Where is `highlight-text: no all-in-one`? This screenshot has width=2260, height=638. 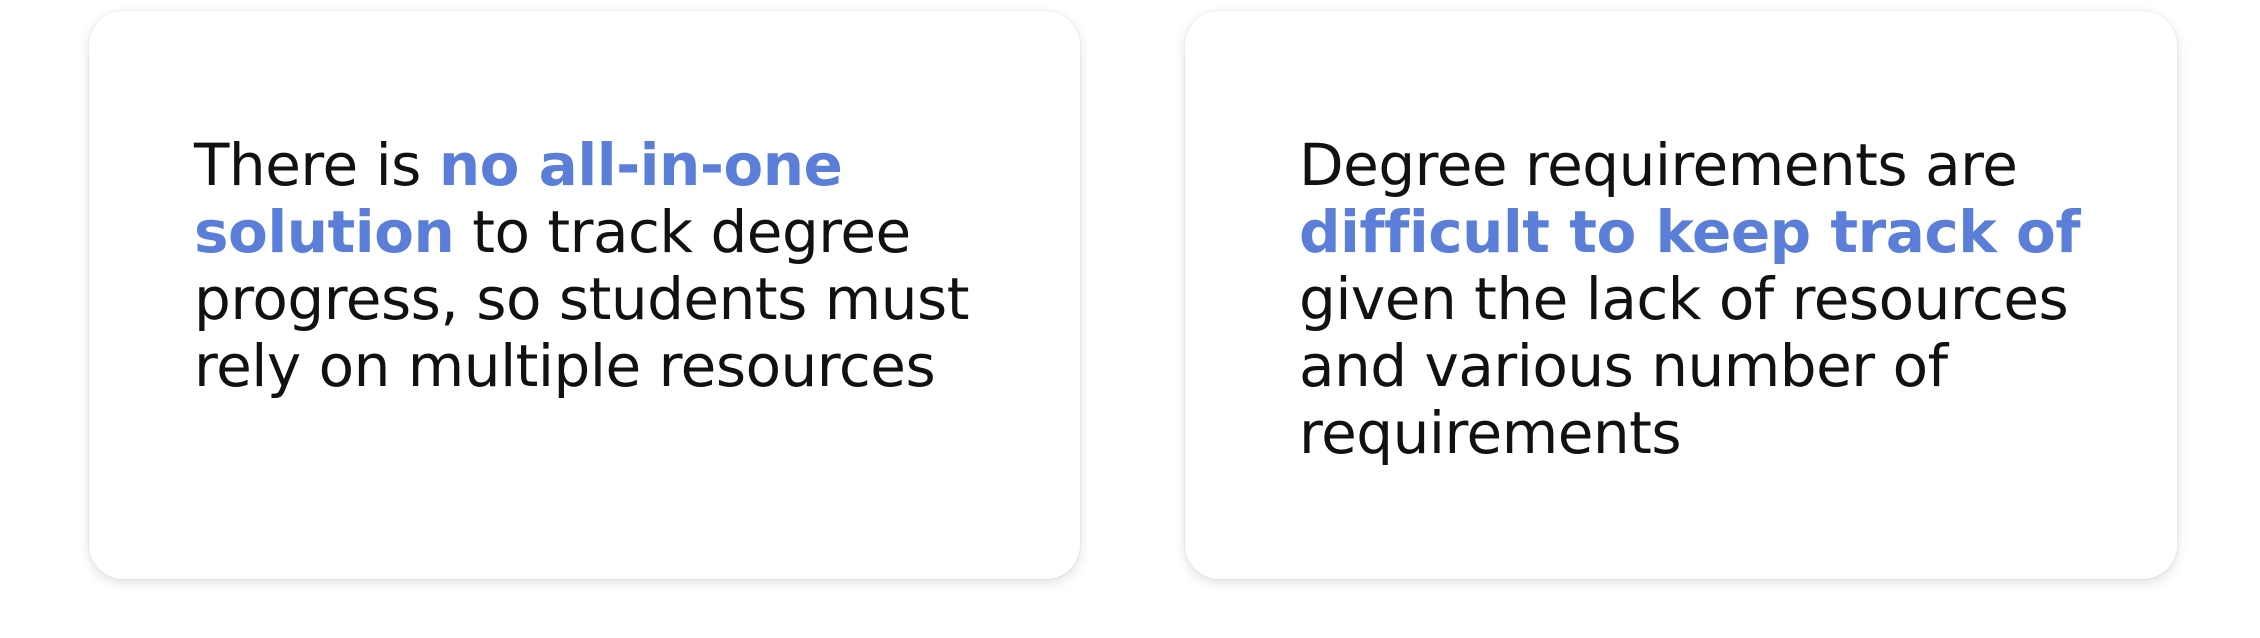
highlight-text: no all-in-one is located at coordinates (640, 165).